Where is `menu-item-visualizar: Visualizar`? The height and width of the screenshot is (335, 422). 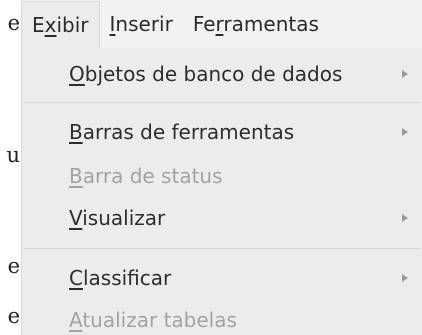
menu-item-visualizar: Visualizar is located at coordinates (222, 218).